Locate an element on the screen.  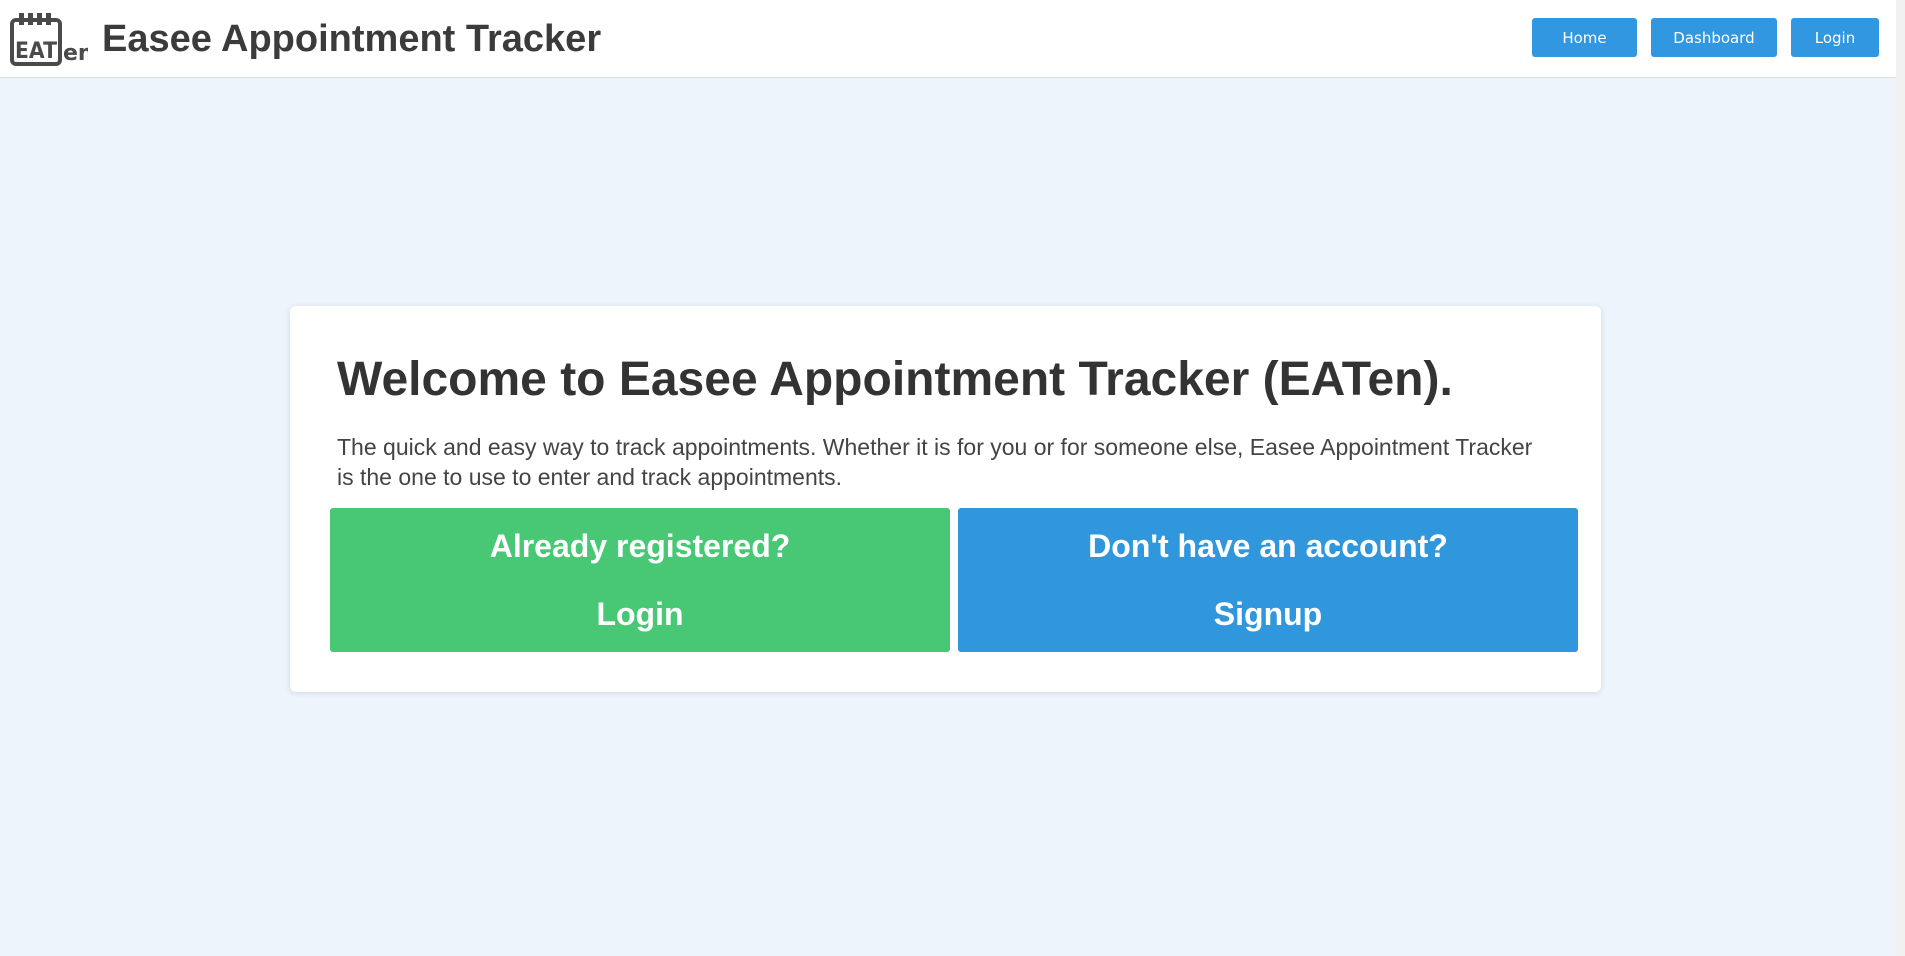
signup-cta-action: Signup is located at coordinates (1268, 614).